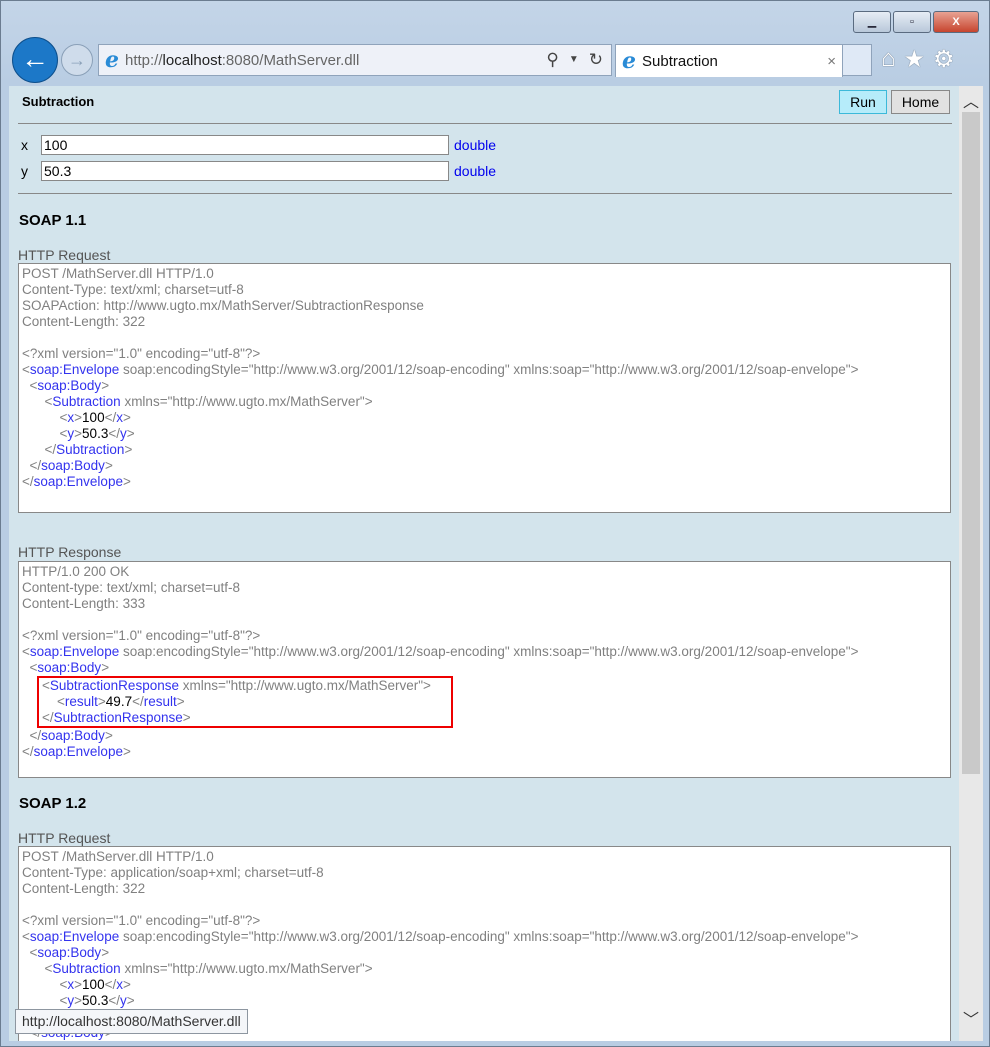 The image size is (990, 1047). Describe the element at coordinates (915, 59) in the screenshot. I see `star-icon: ★` at that location.